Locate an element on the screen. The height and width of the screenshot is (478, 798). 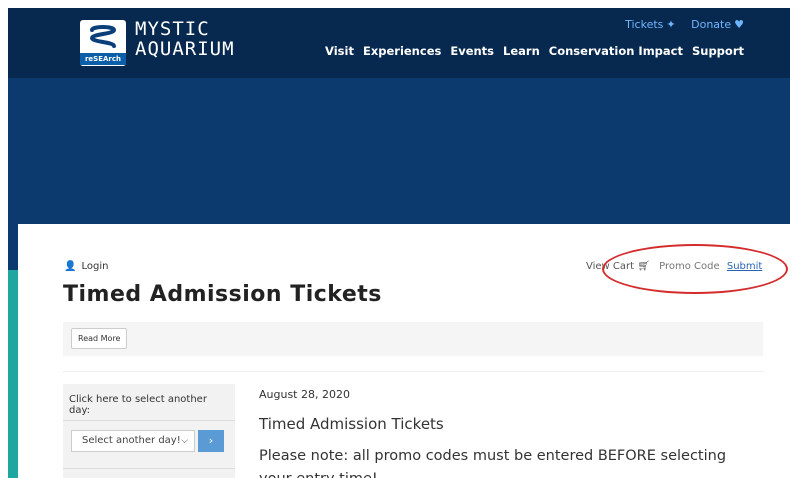
nav-learn: Learn is located at coordinates (521, 51).